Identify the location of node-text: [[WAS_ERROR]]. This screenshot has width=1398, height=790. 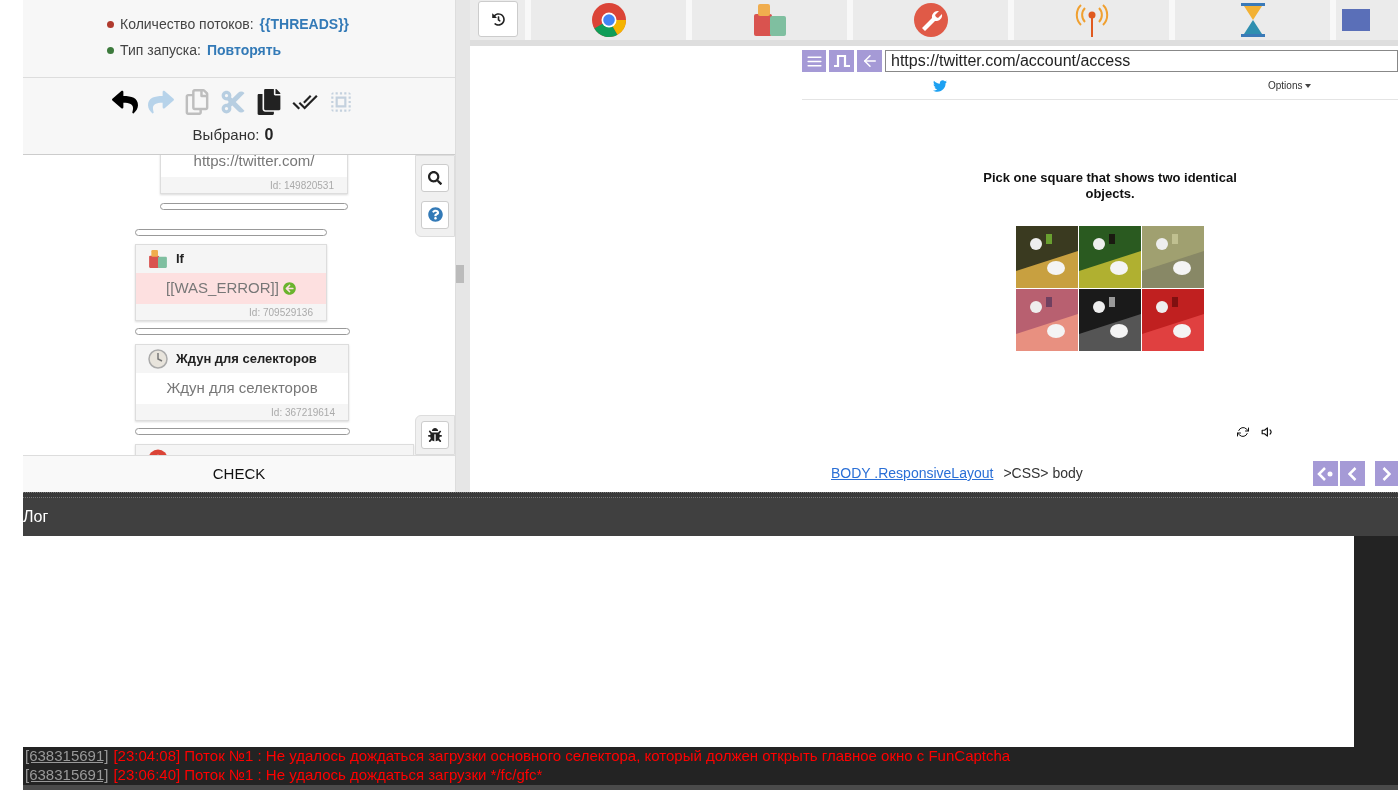
(222, 288).